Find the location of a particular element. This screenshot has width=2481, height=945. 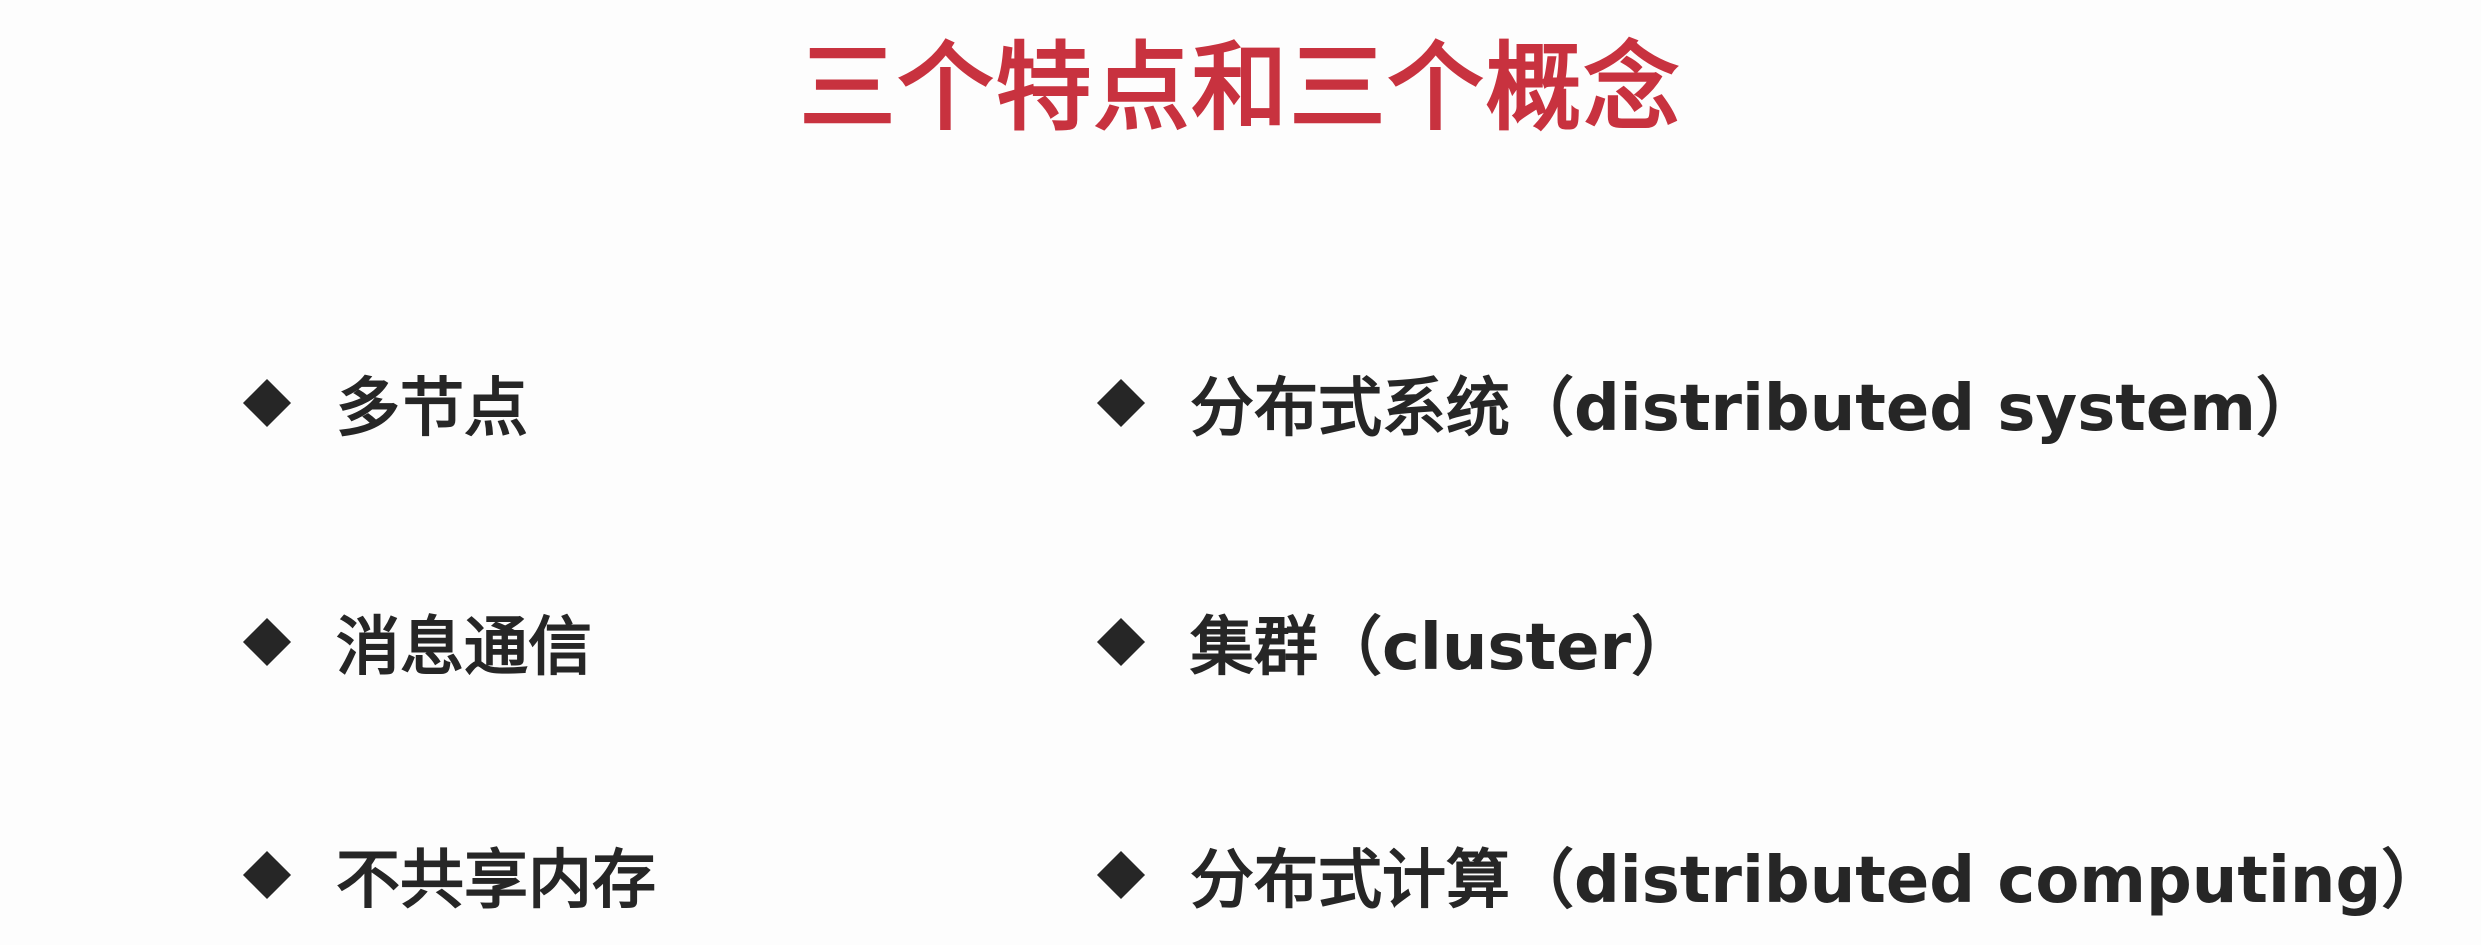

concept-item: 分布式计算（distributed computing） is located at coordinates (1768, 875).